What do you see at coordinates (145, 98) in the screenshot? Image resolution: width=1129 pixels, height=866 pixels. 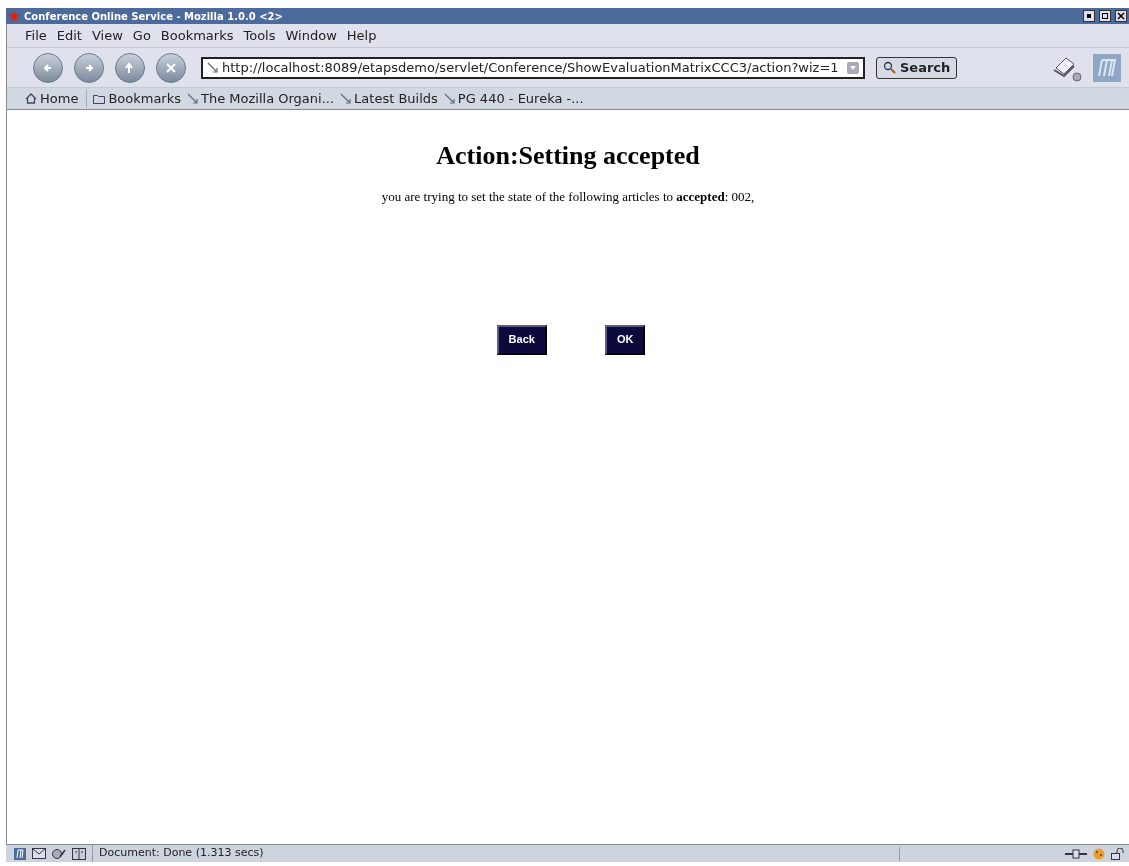 I see `bookmark-link: Bookmarks` at bounding box center [145, 98].